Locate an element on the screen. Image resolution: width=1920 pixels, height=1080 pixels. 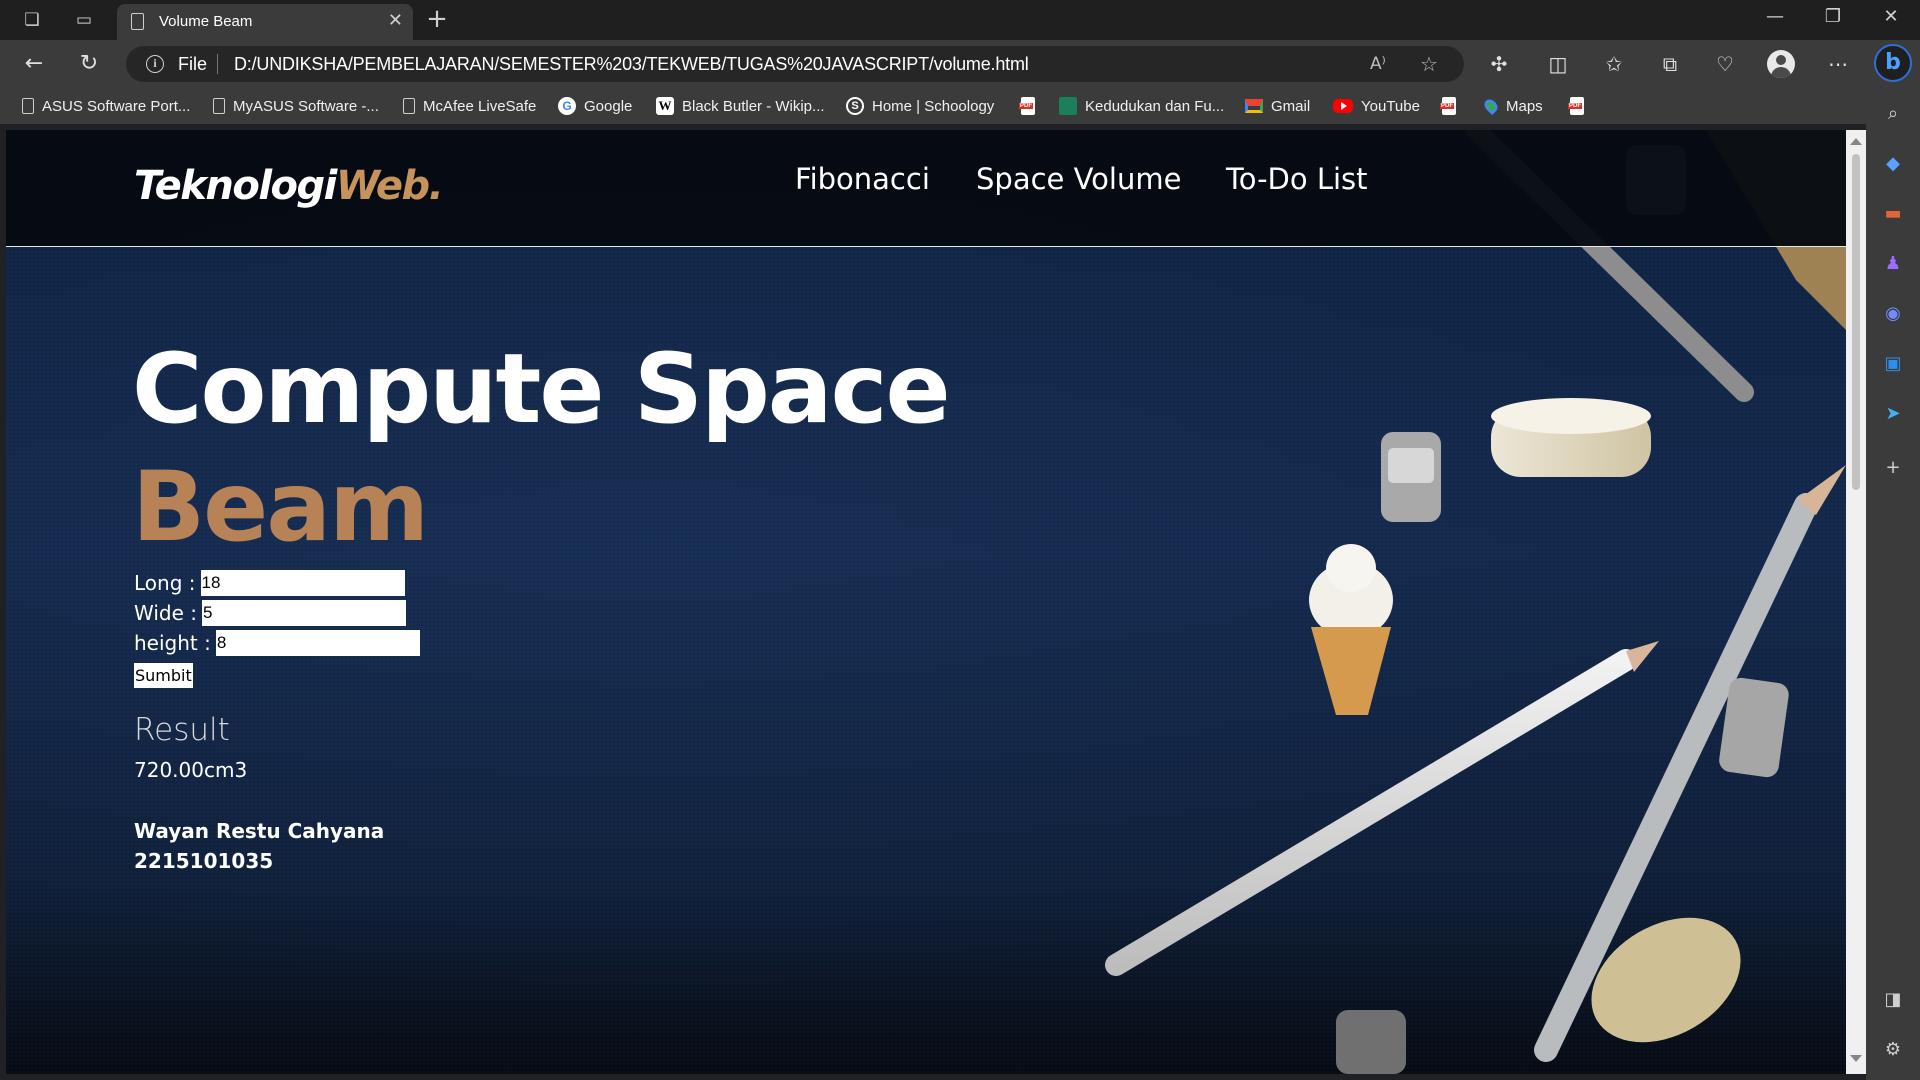
microsoft-365-icon: ◉ is located at coordinates (1893, 314).